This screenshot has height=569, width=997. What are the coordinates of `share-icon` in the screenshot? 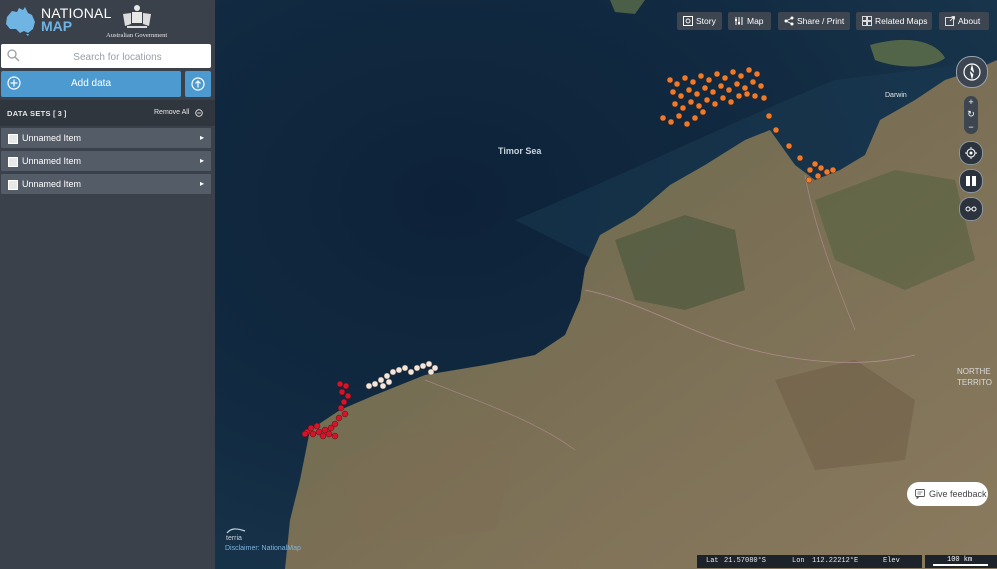 It's located at (789, 21).